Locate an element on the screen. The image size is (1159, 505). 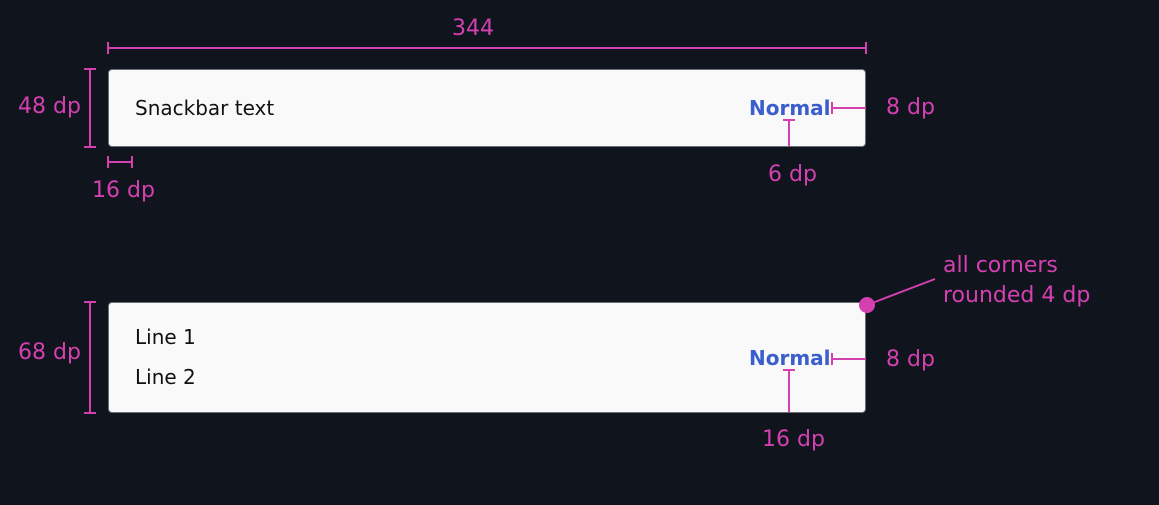
height-label-68: 68 dp is located at coordinates (49, 352).